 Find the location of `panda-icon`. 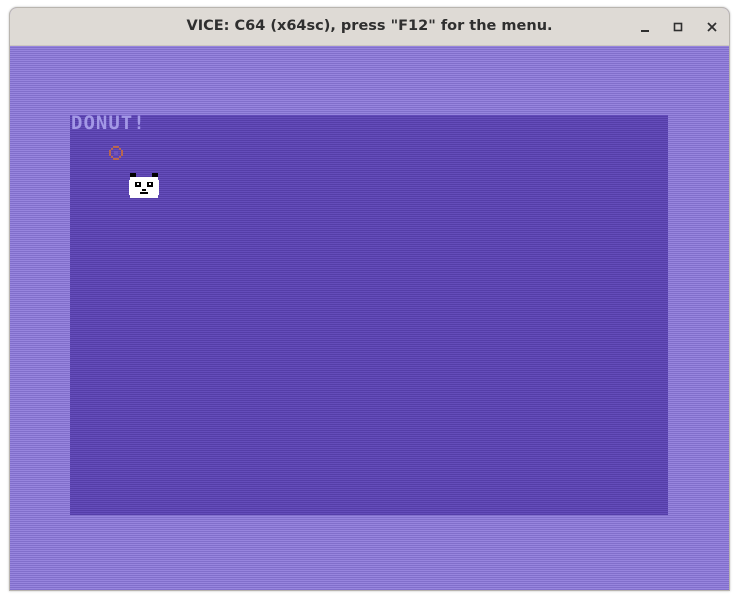

panda-icon is located at coordinates (144, 185).